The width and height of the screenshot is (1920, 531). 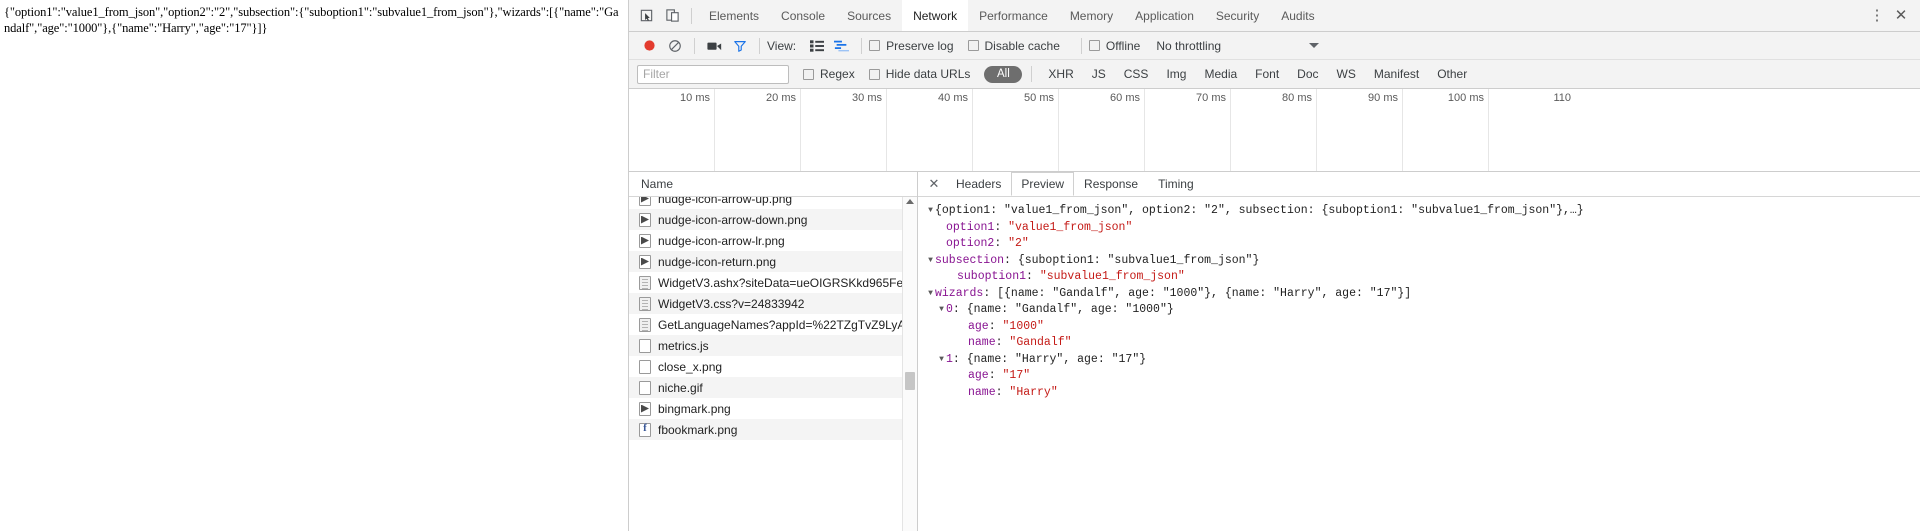 What do you see at coordinates (1013, 46) in the screenshot?
I see `disable-cache-checkbox: Disable cache` at bounding box center [1013, 46].